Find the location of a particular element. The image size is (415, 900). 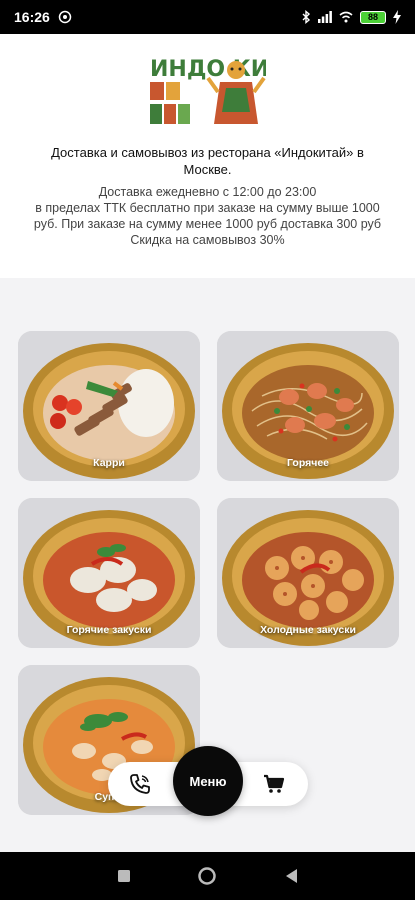

home-button is located at coordinates (207, 876).